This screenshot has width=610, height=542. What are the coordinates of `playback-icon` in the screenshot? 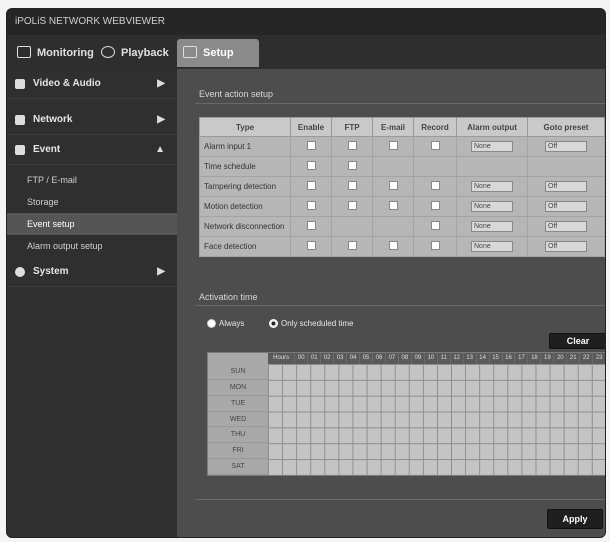 It's located at (108, 52).